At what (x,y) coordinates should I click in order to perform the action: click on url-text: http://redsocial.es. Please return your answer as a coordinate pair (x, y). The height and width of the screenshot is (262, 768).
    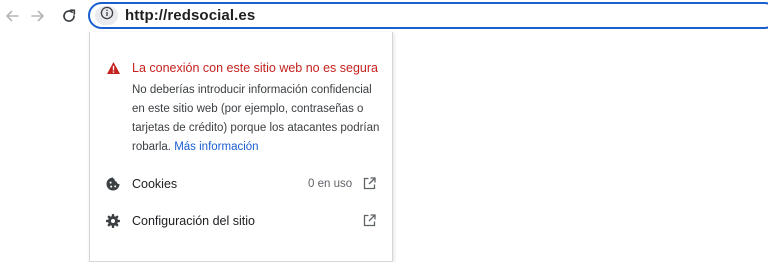
    Looking at the image, I should click on (190, 15).